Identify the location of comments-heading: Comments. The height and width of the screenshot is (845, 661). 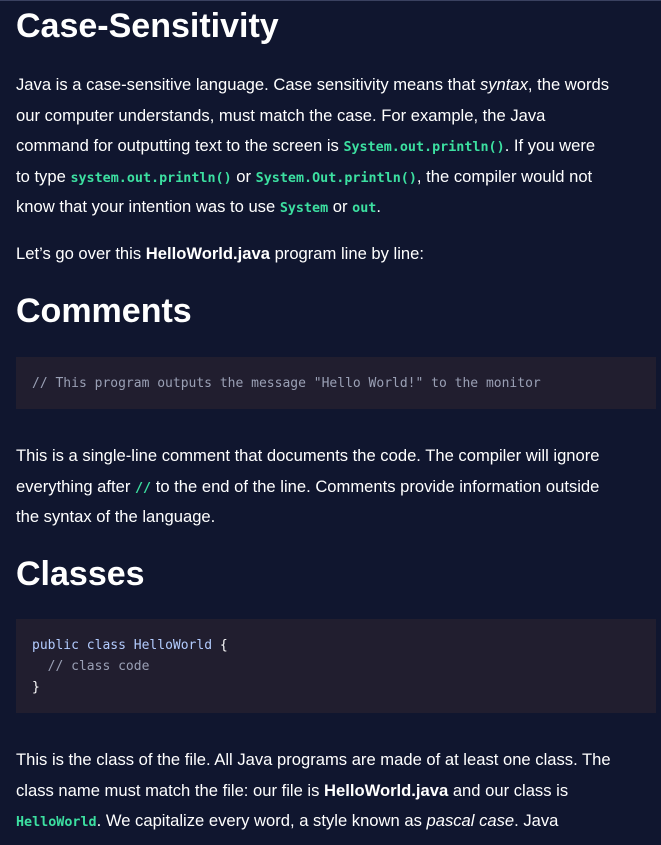
(104, 311).